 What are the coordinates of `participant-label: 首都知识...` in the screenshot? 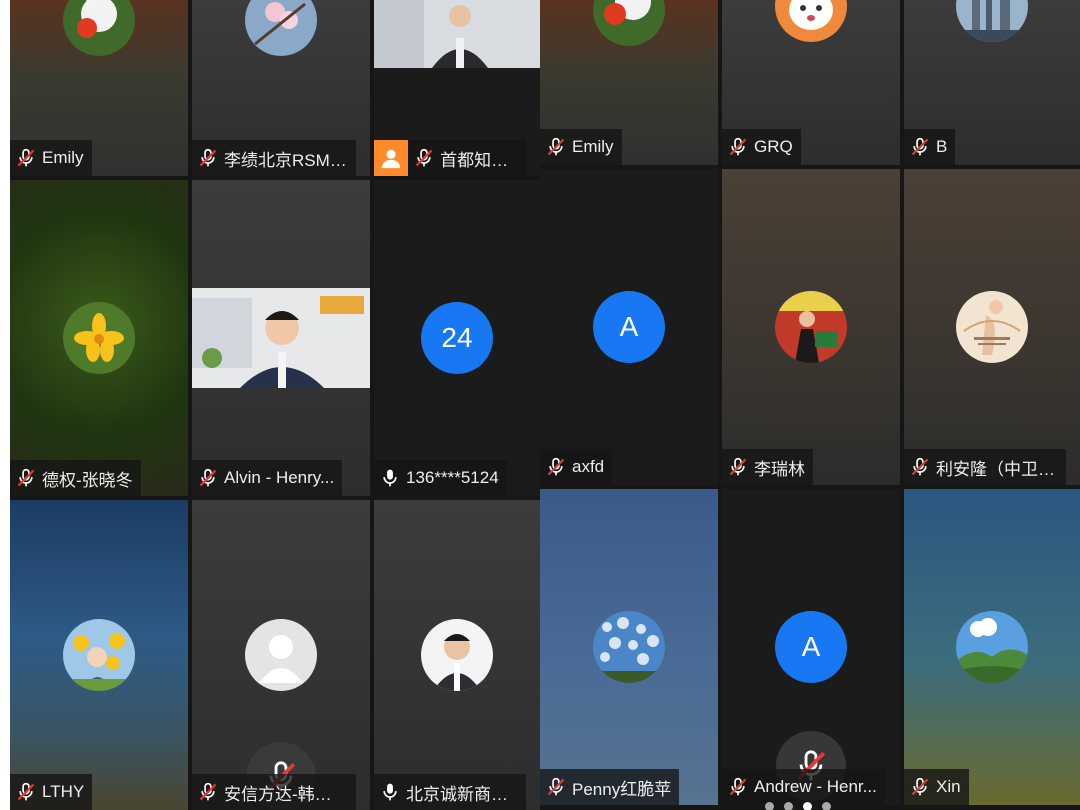 It's located at (450, 158).